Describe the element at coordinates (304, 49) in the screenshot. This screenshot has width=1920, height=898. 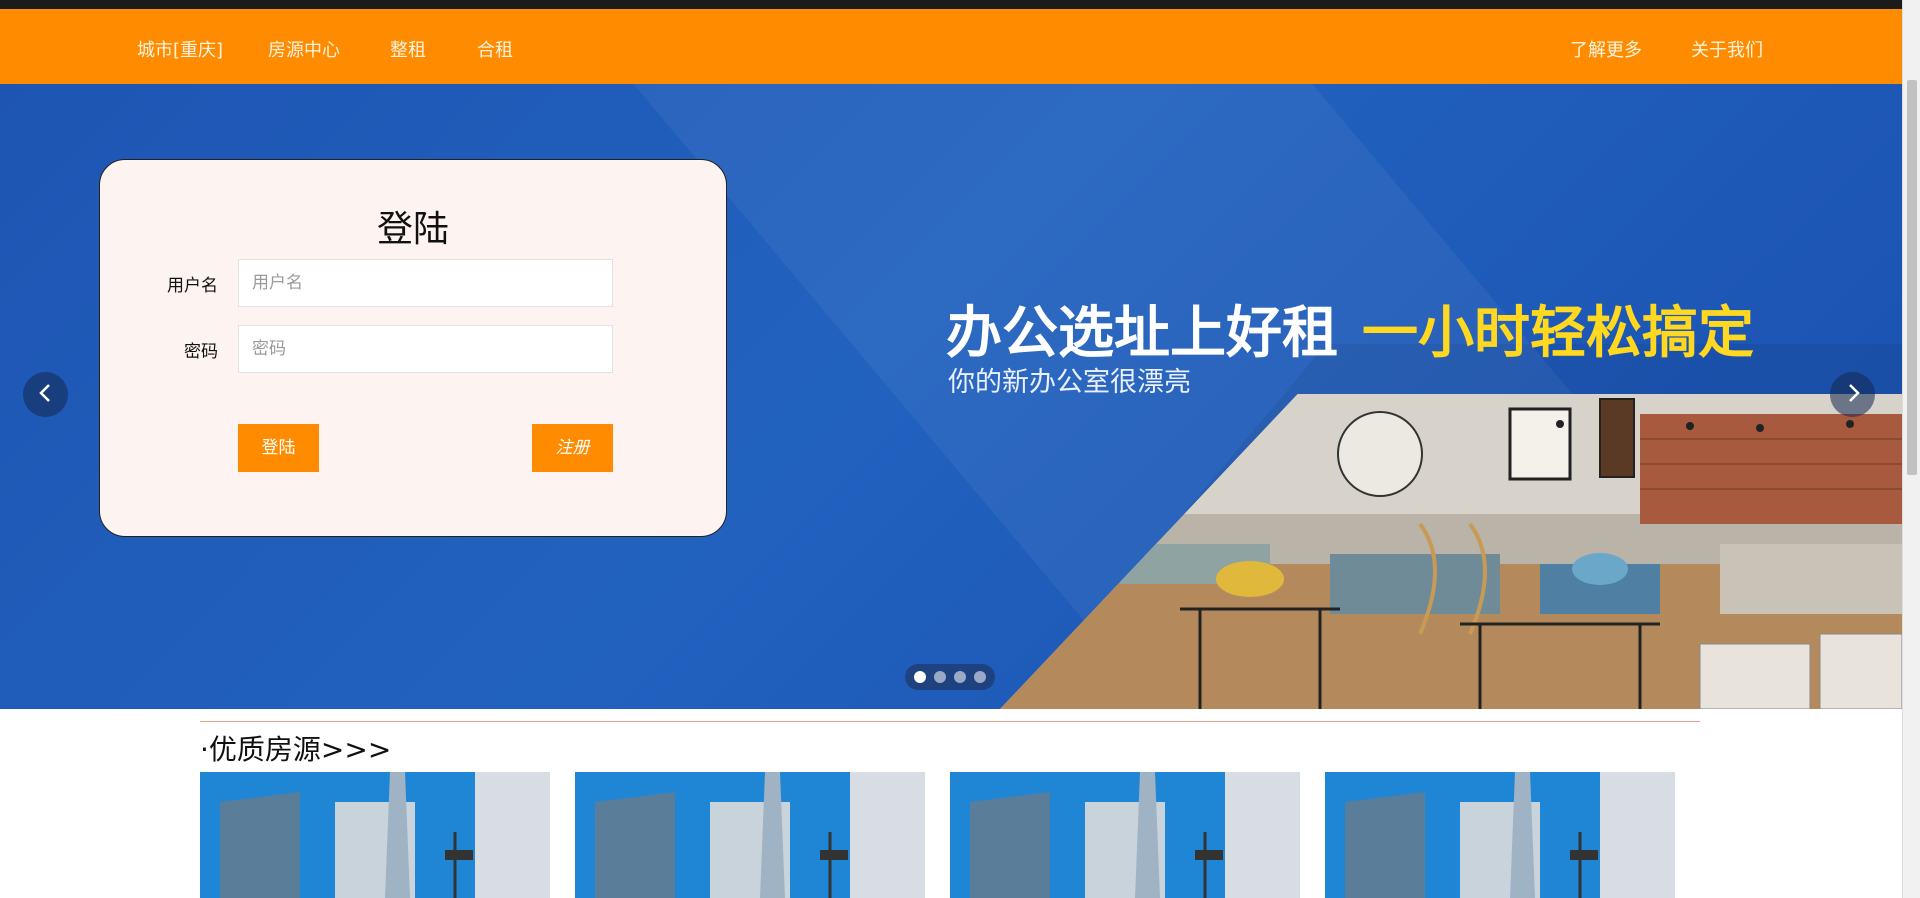
I see `nav-listing-center: 房源中心` at that location.